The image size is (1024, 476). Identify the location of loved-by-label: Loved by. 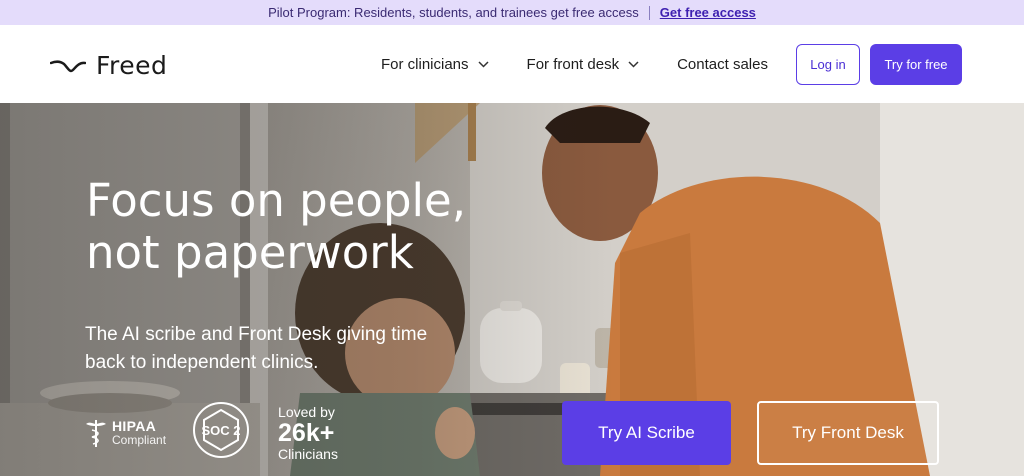
(306, 411).